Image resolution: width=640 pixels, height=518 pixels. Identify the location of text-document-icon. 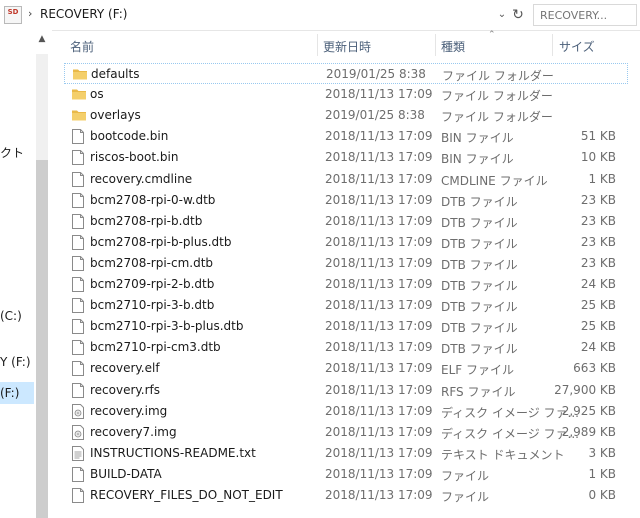
(78, 453).